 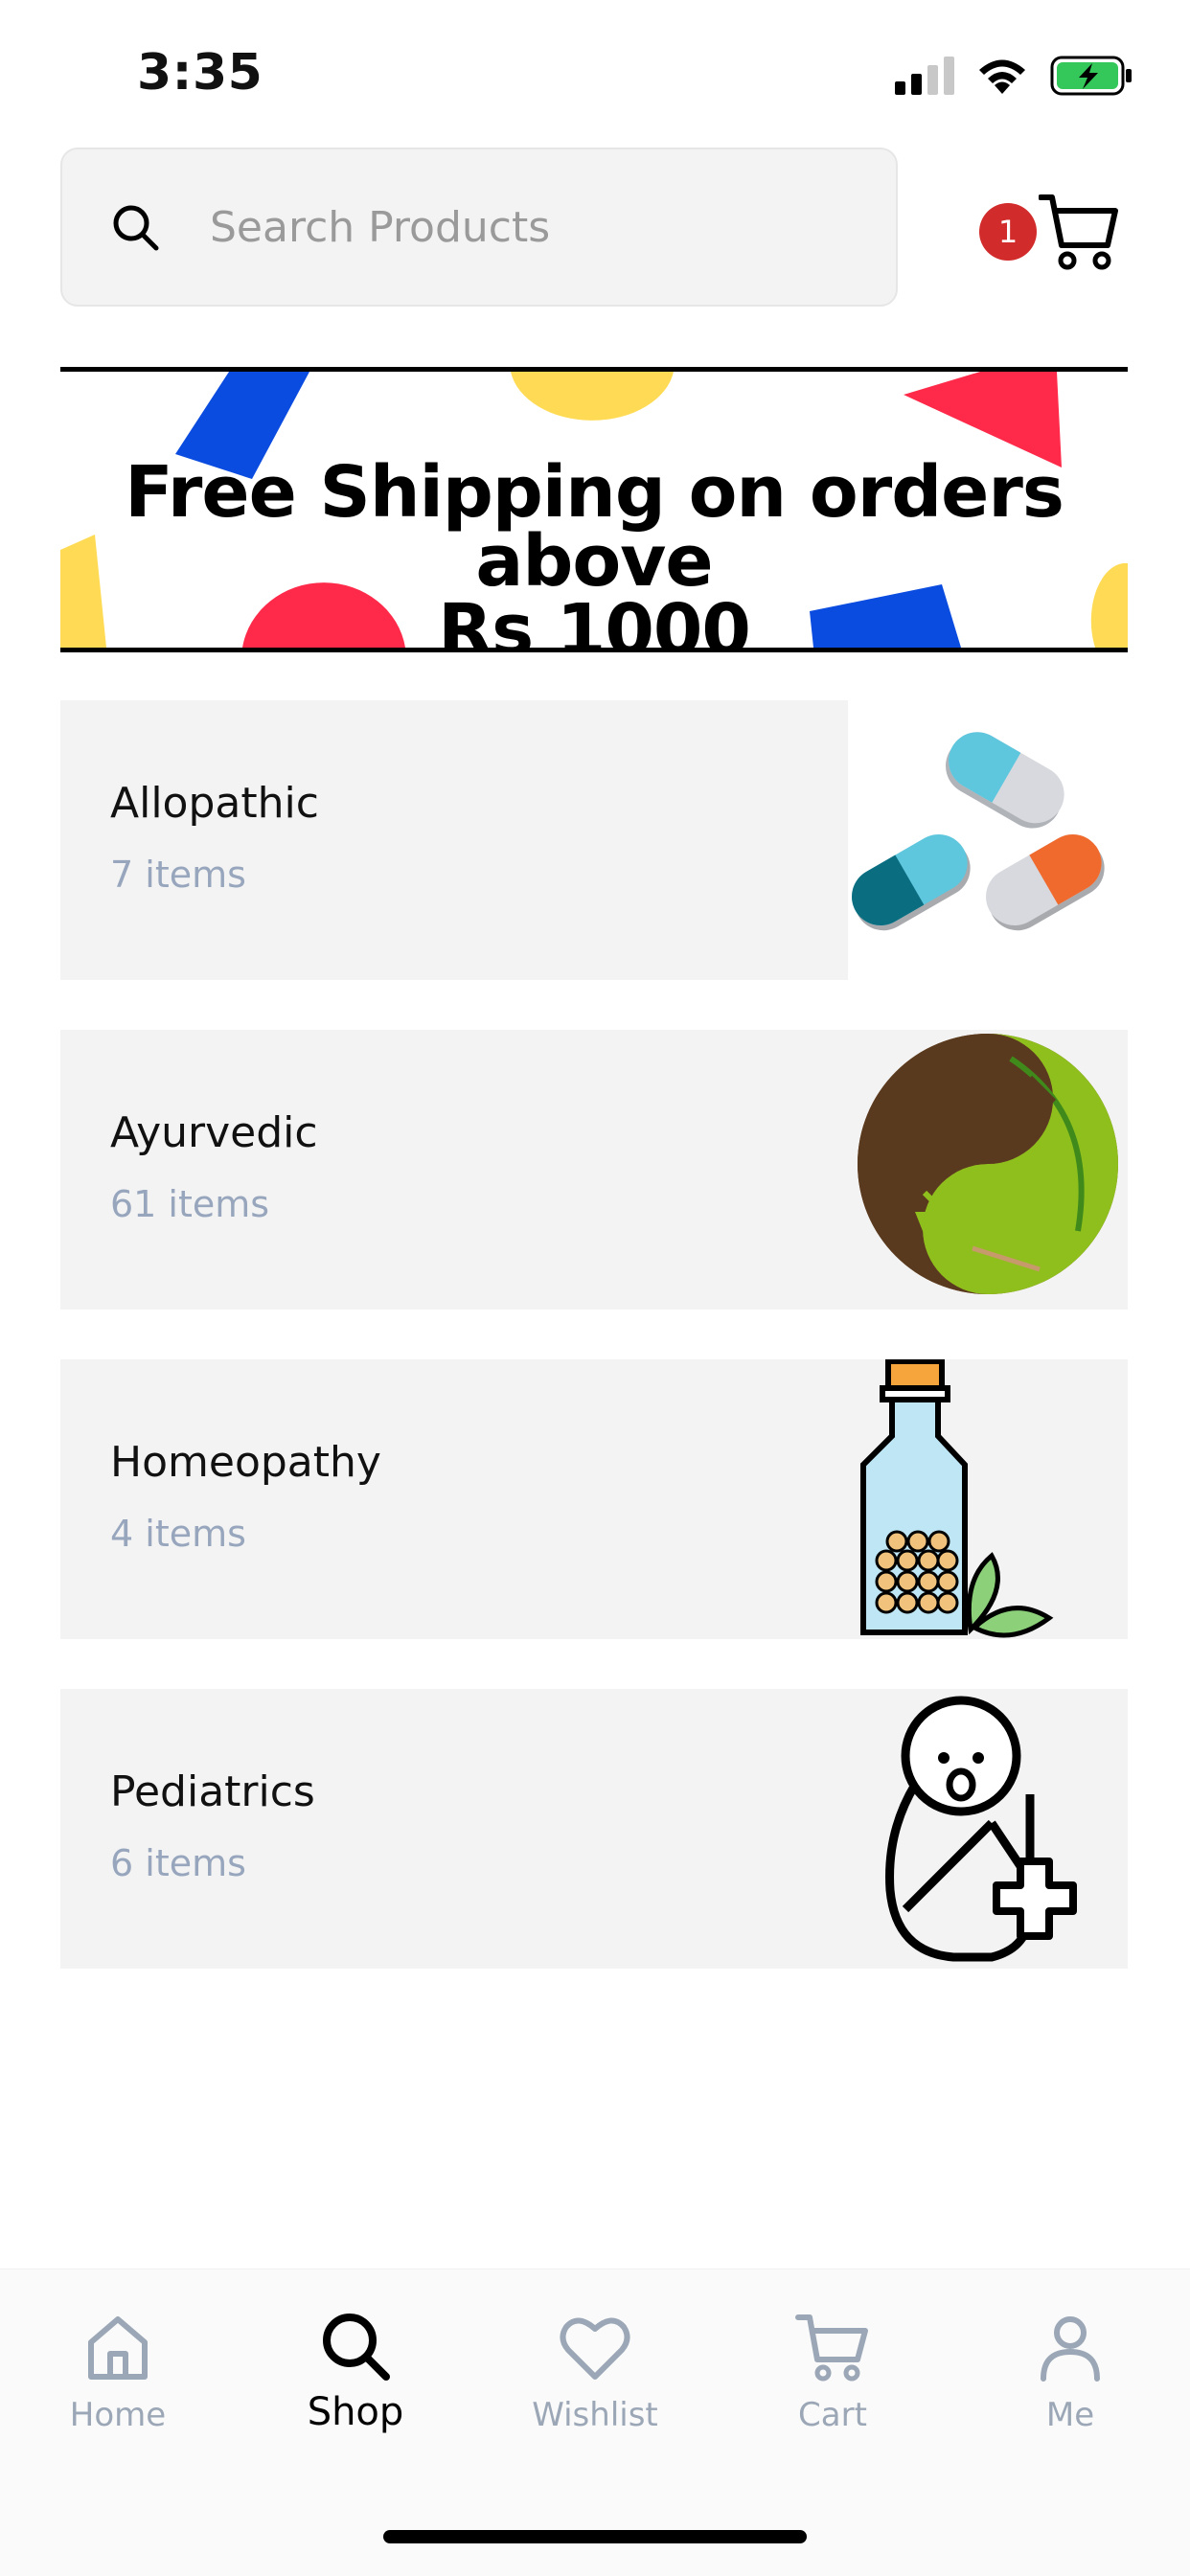 What do you see at coordinates (988, 1164) in the screenshot?
I see `ayurveda-yin-yang-image` at bounding box center [988, 1164].